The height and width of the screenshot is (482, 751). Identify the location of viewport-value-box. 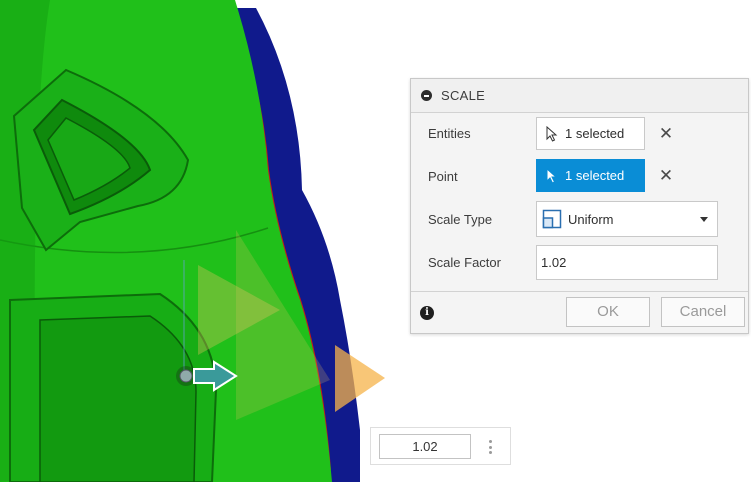
(440, 446).